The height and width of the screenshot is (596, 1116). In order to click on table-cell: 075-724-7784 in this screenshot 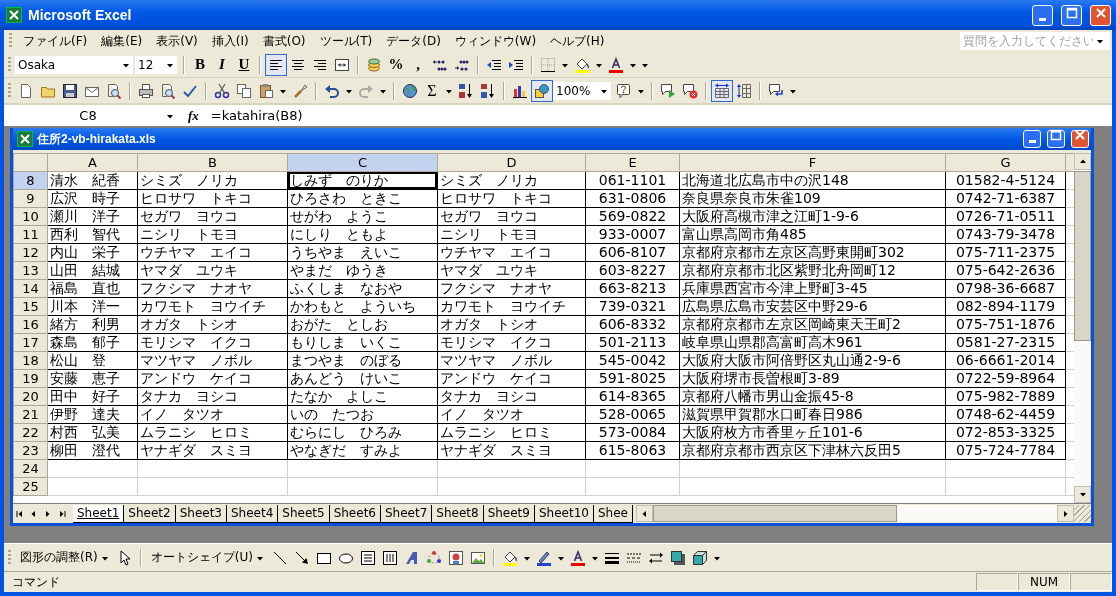, I will do `click(1005, 450)`.